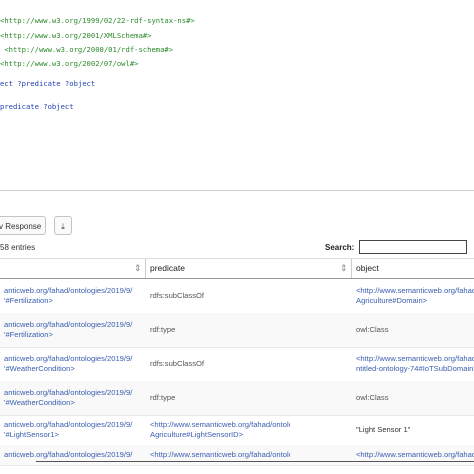  I want to click on response-view-button: v Response, so click(23, 225).